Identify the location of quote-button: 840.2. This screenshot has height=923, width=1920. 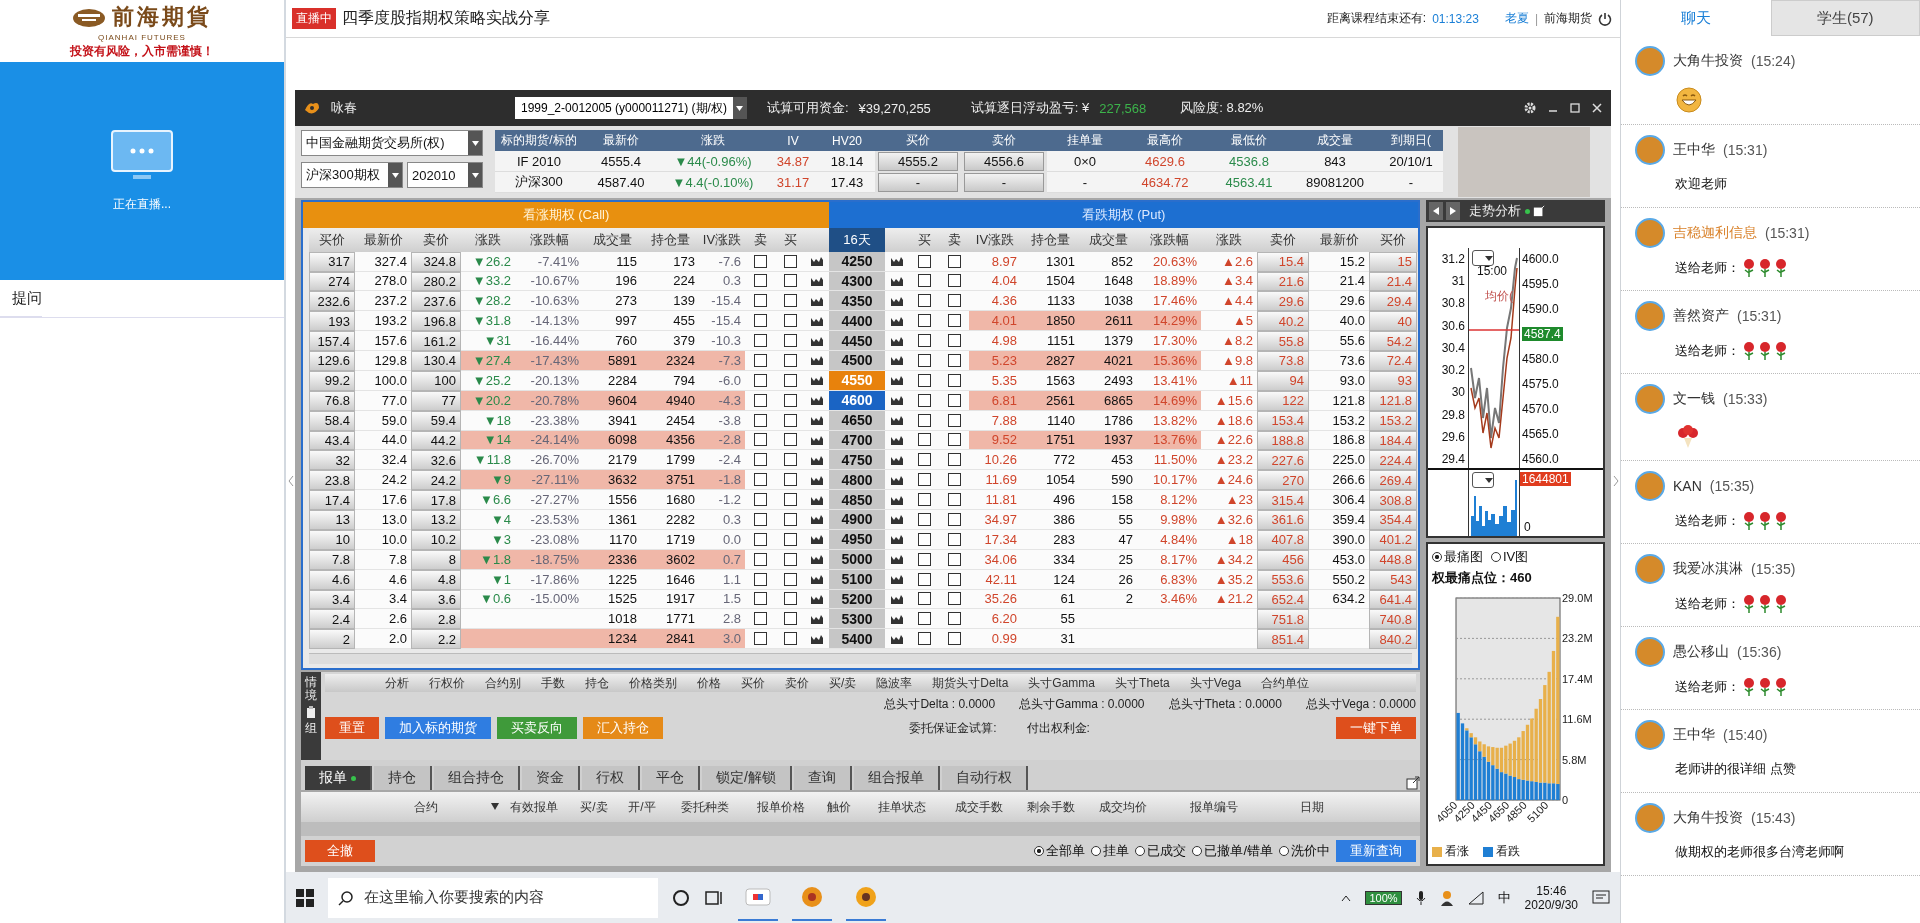
(1393, 639).